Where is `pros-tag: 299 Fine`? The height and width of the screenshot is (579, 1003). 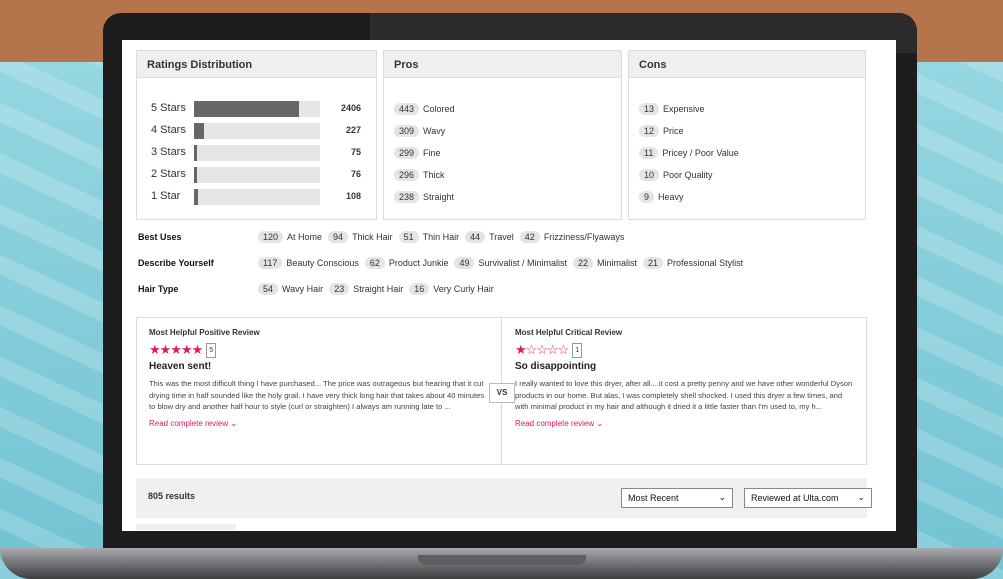
pros-tag: 299 Fine is located at coordinates (417, 153).